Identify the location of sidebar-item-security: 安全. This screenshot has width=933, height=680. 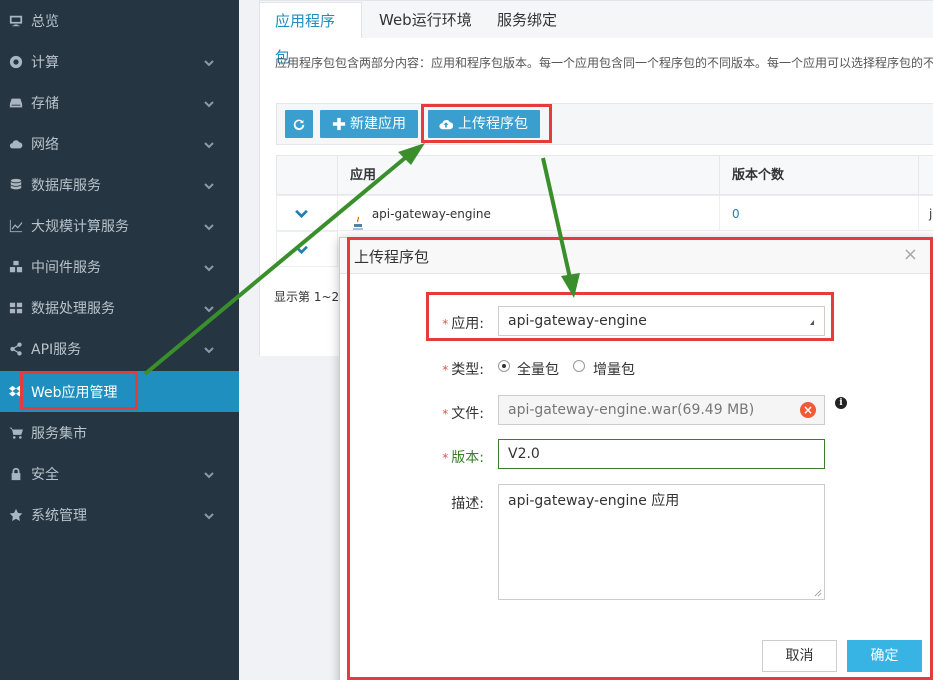
(119, 473).